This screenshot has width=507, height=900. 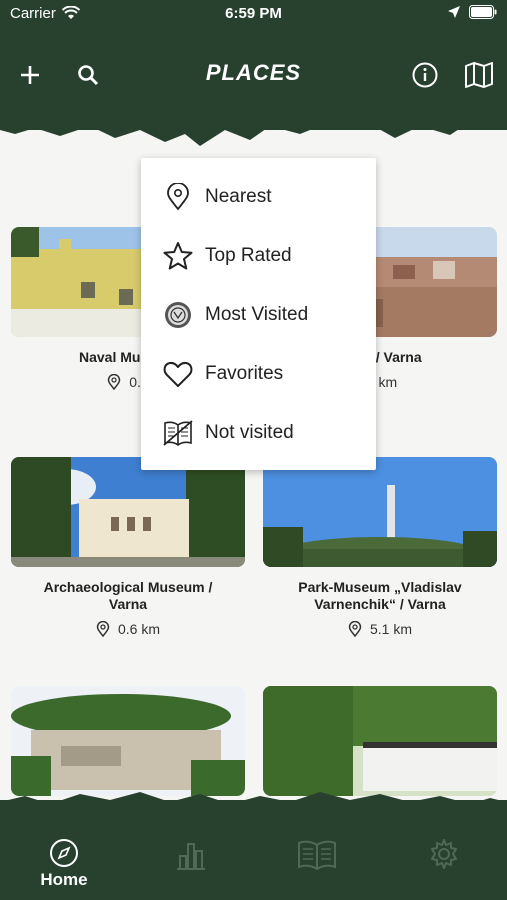 I want to click on menu-item-nearest: Nearest, so click(x=258, y=197).